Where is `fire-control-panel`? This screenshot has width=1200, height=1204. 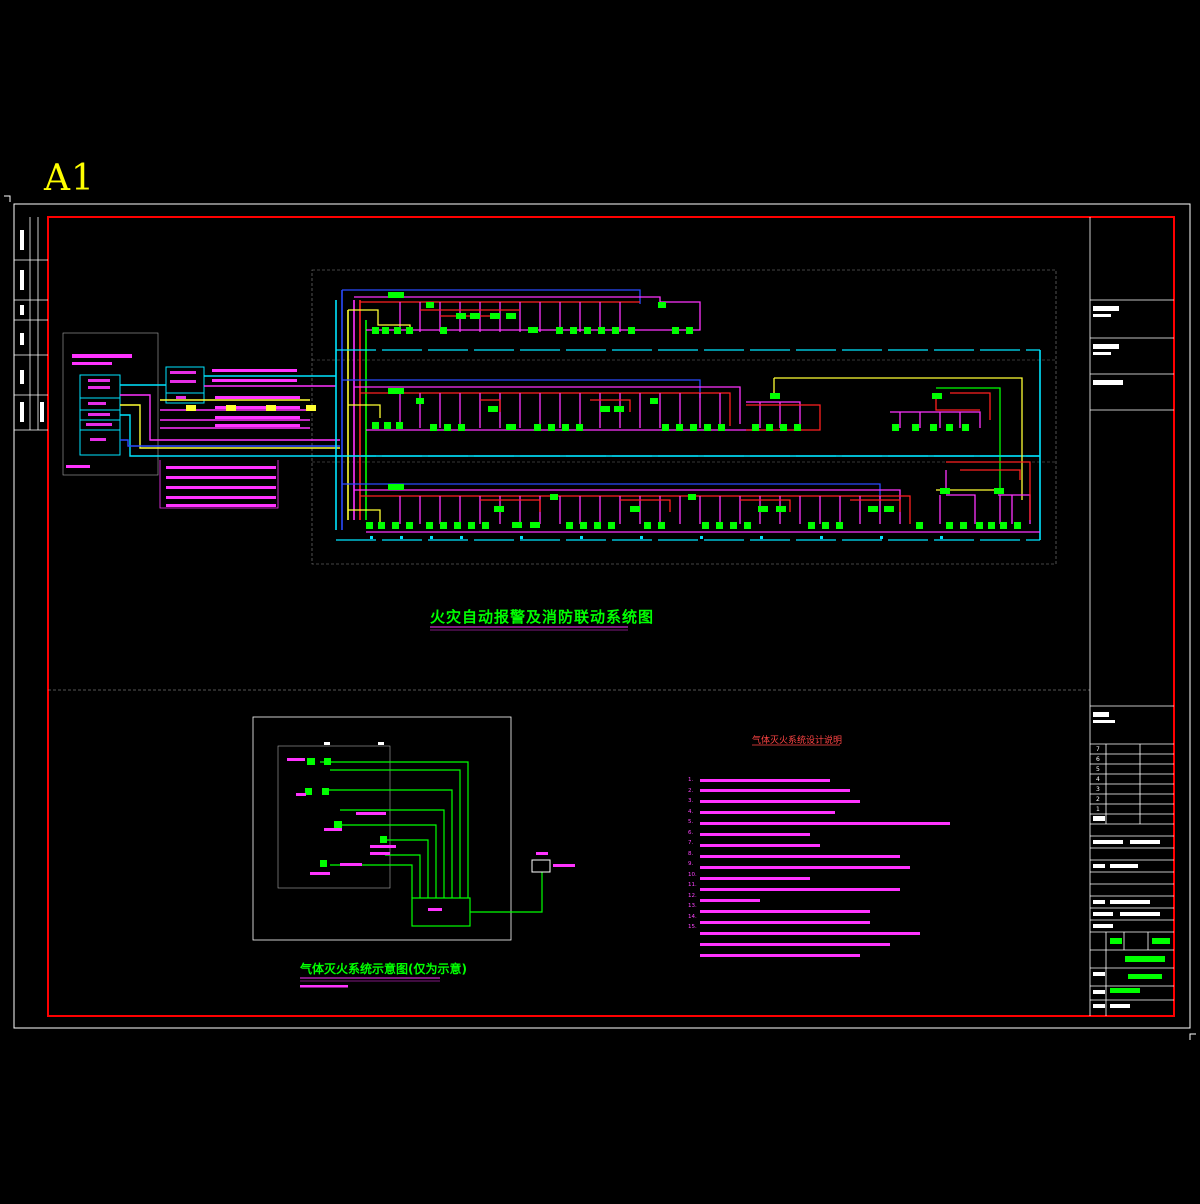 fire-control-panel is located at coordinates (551, 420).